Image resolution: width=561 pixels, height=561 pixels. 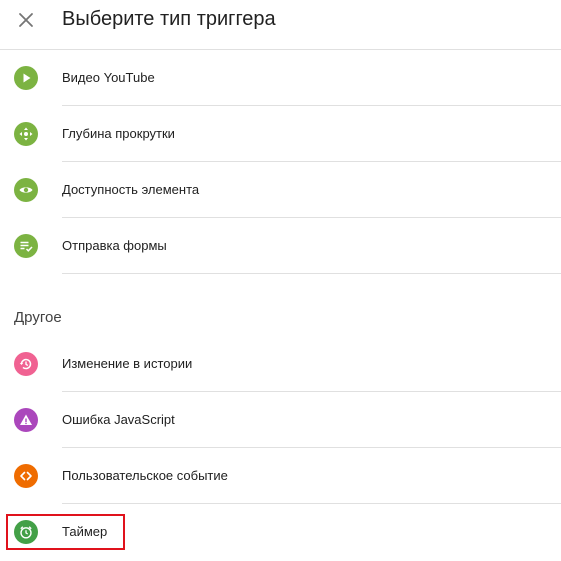 I want to click on trigger-item-label: Доступность элемента, so click(x=131, y=189).